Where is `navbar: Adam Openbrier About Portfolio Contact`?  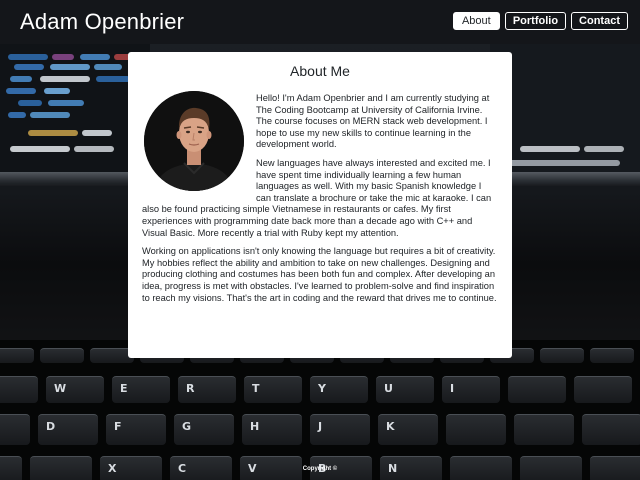 navbar: Adam Openbrier About Portfolio Contact is located at coordinates (320, 22).